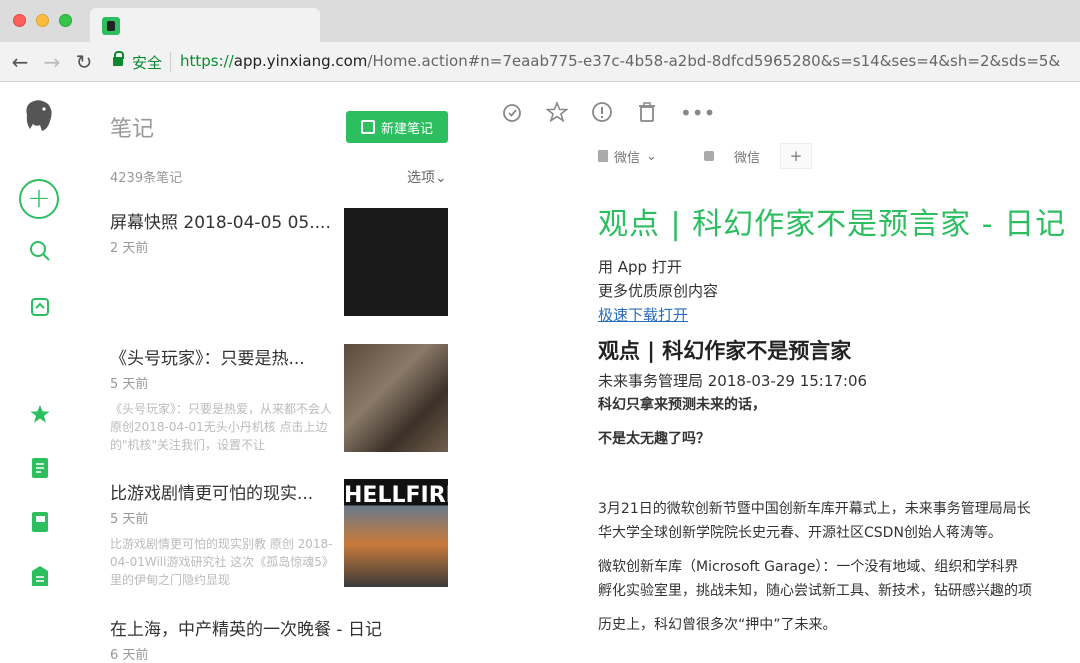  I want to click on new-note-button: 新建笔记, so click(397, 127).